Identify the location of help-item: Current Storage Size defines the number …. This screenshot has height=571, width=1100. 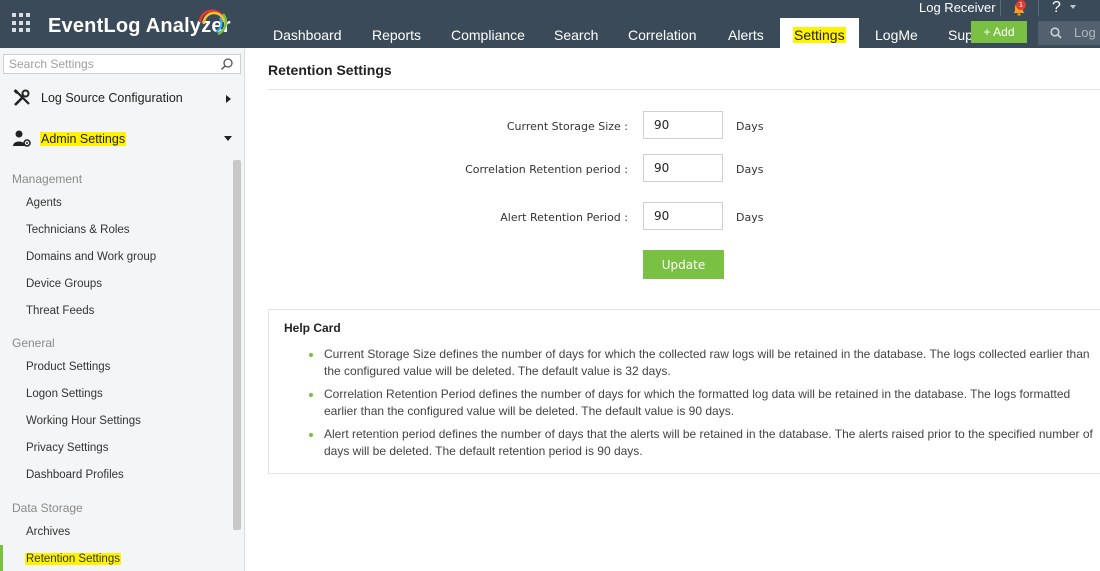
(704, 363).